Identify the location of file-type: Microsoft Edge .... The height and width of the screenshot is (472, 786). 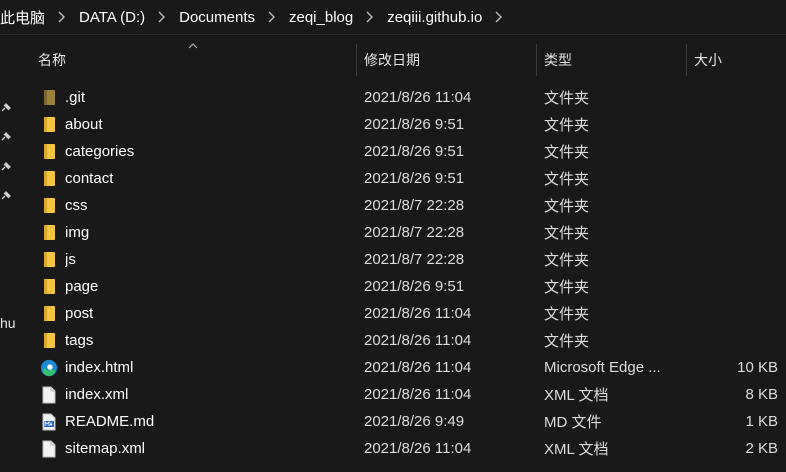
(602, 367).